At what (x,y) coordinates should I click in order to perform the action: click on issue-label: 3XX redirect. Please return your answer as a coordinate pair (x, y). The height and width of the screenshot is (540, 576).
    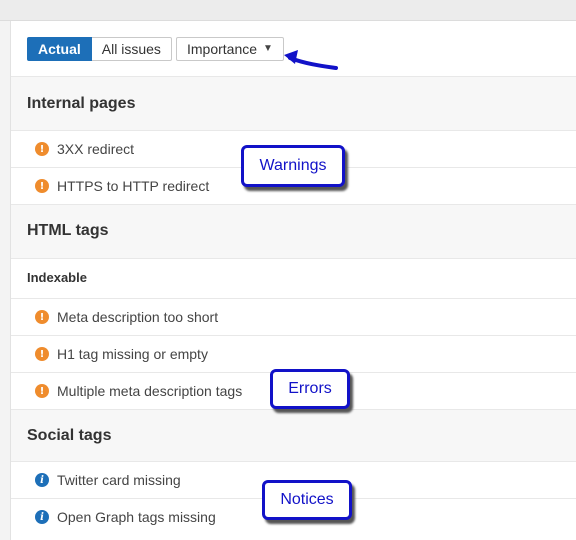
    Looking at the image, I should click on (96, 149).